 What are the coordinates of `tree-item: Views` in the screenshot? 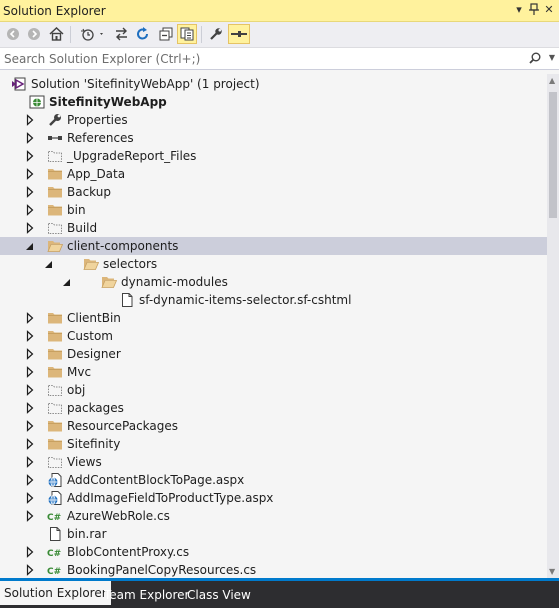 It's located at (273, 462).